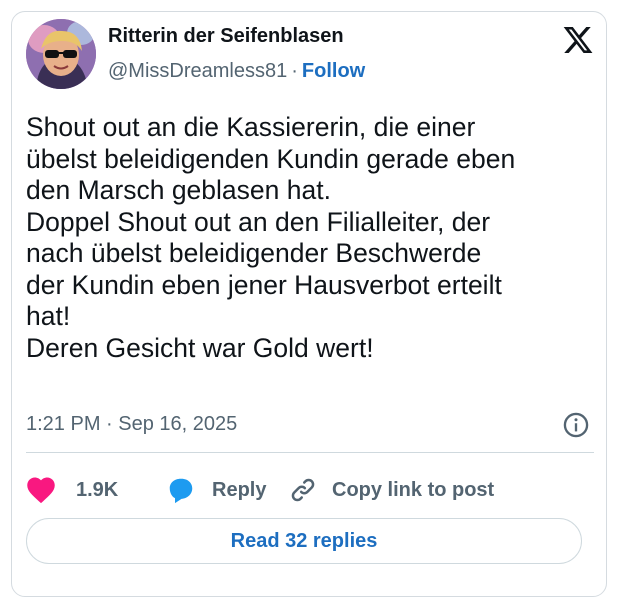 This screenshot has width=620, height=610. I want to click on copy-link-button: Copy link to post, so click(391, 490).